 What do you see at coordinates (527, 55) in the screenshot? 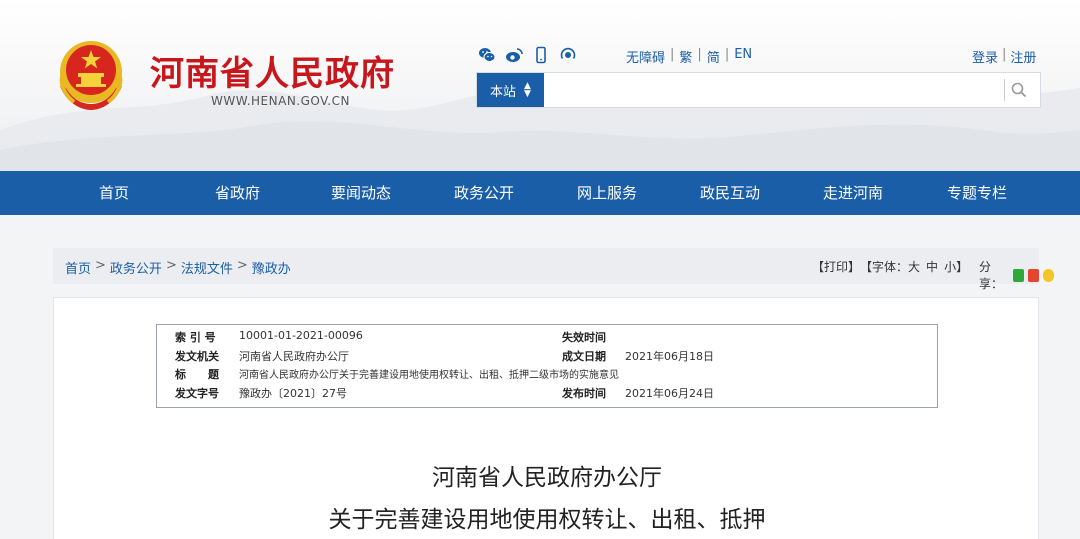
I see `social-links` at bounding box center [527, 55].